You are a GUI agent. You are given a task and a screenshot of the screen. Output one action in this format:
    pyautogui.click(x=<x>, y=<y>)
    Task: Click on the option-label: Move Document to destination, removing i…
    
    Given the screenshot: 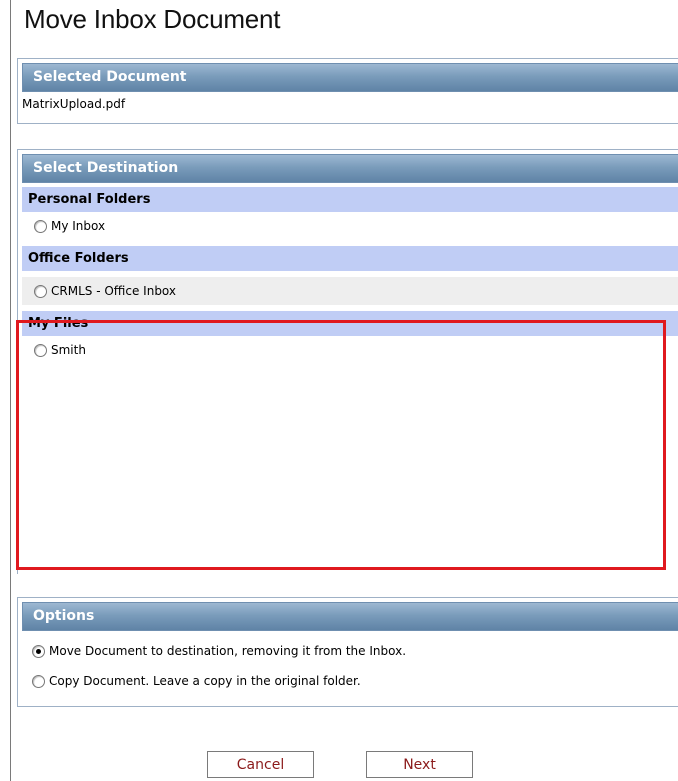 What is the action you would take?
    pyautogui.click(x=228, y=651)
    